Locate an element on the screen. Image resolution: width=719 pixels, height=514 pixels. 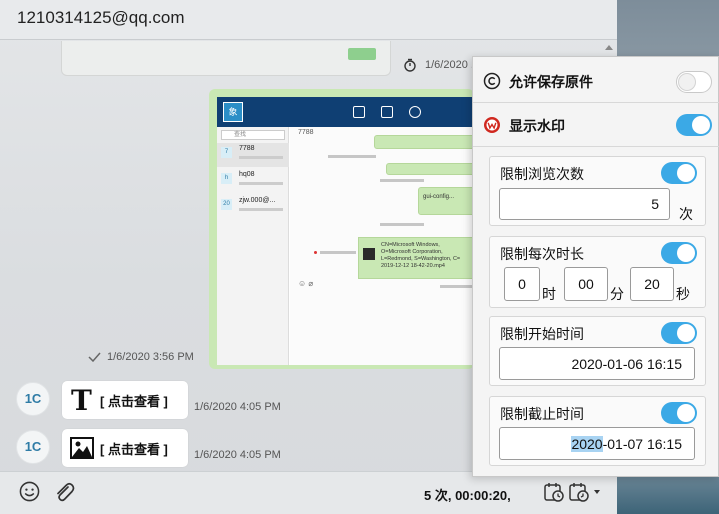
duration-group: 限制每次时长 0 时 00 分 20 秒 is located at coordinates (597, 272).